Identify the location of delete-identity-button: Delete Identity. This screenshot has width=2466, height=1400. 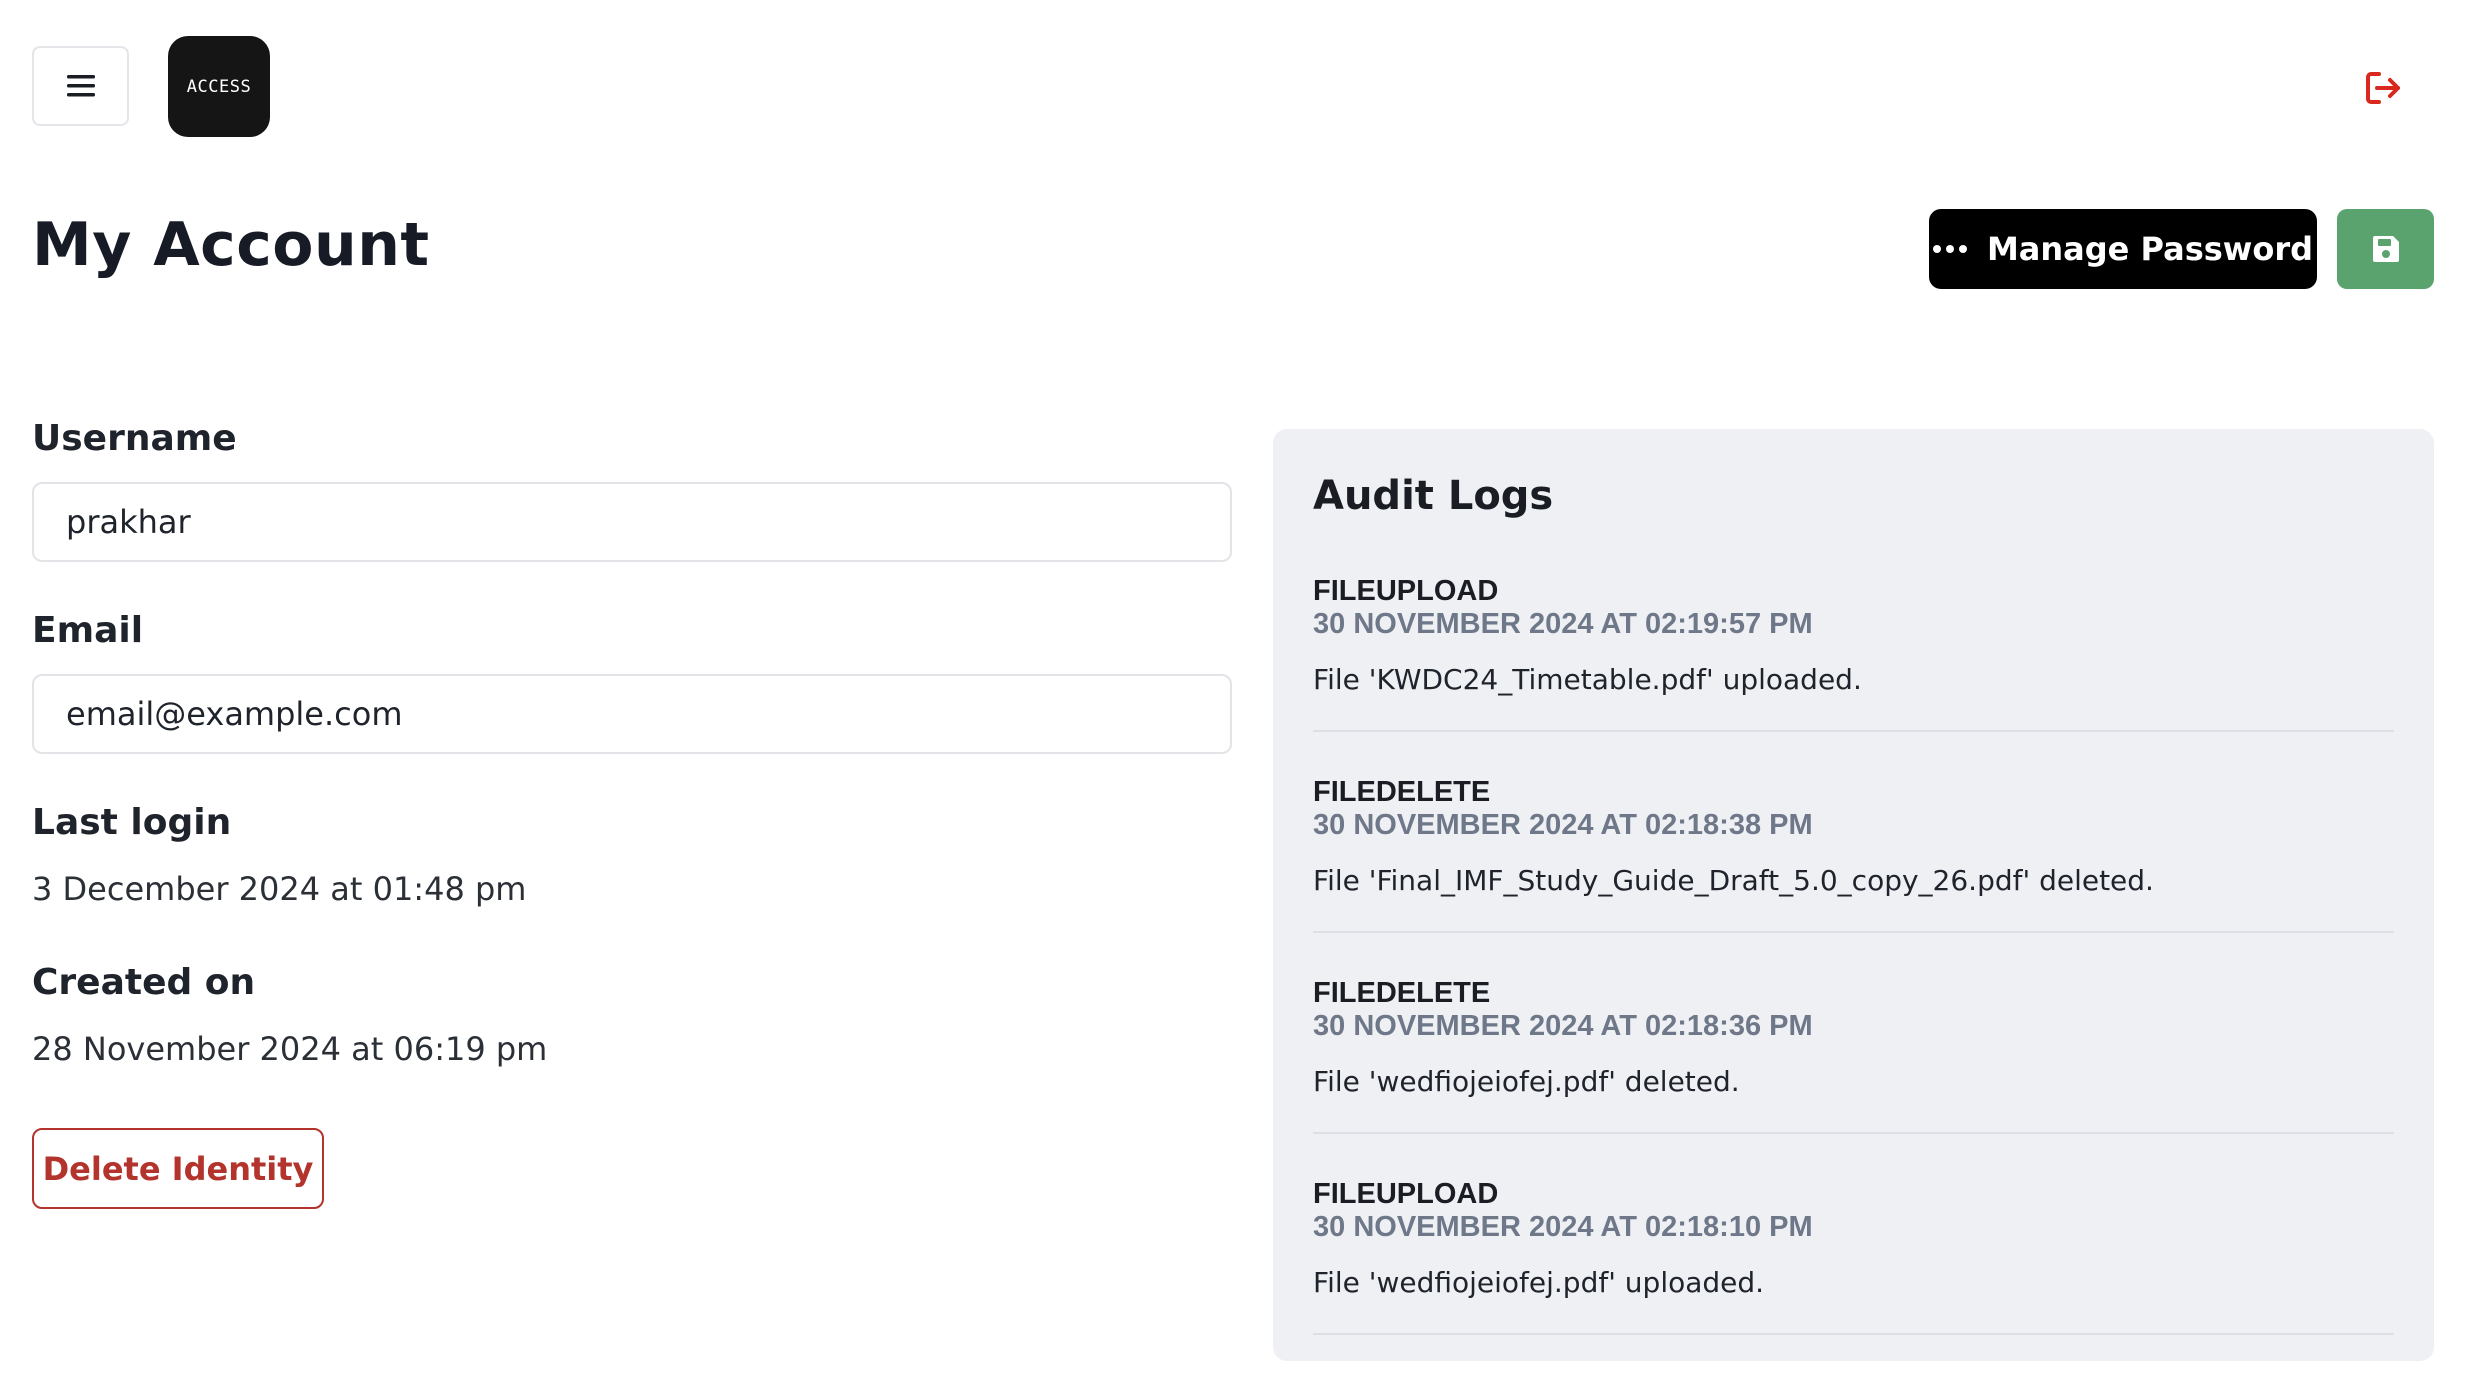
(178, 1168).